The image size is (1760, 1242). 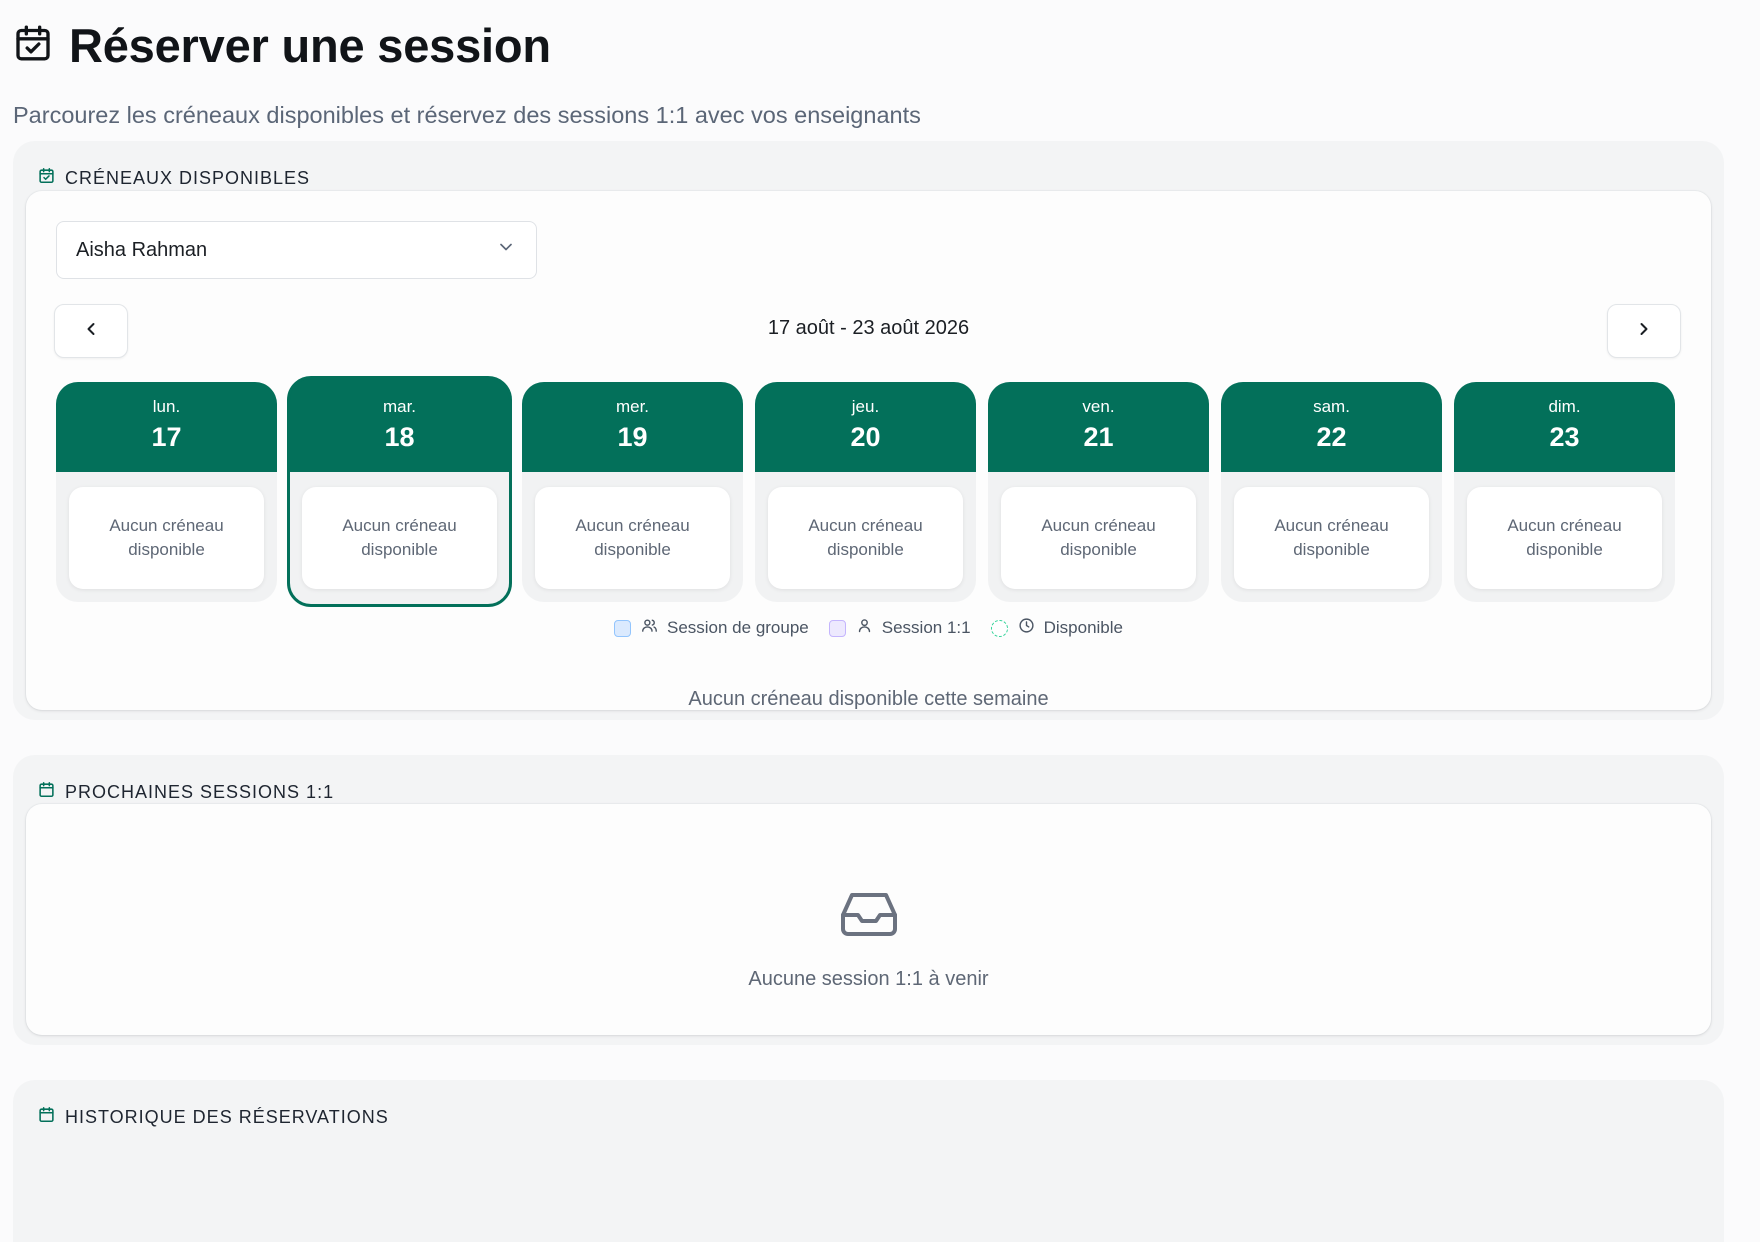 I want to click on day-column-selected: mar. 18 Aucun créneau disponible, so click(x=399, y=491).